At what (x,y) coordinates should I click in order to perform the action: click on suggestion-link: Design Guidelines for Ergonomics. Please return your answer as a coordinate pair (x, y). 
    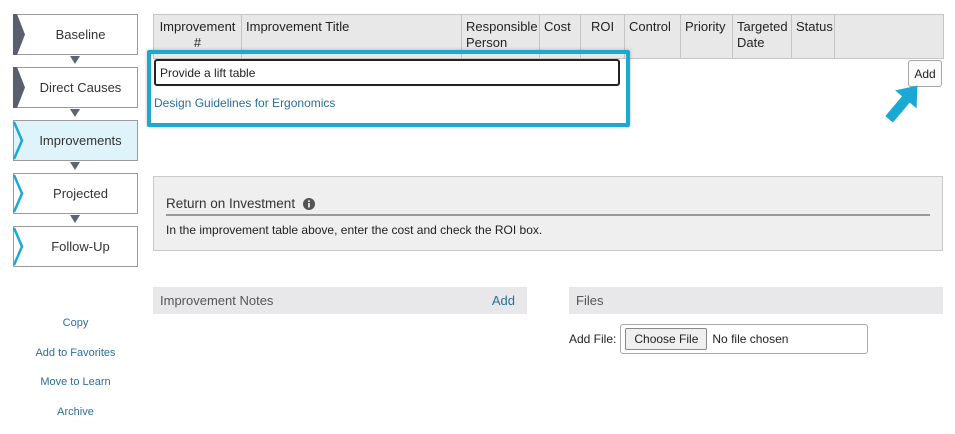
    Looking at the image, I should click on (244, 103).